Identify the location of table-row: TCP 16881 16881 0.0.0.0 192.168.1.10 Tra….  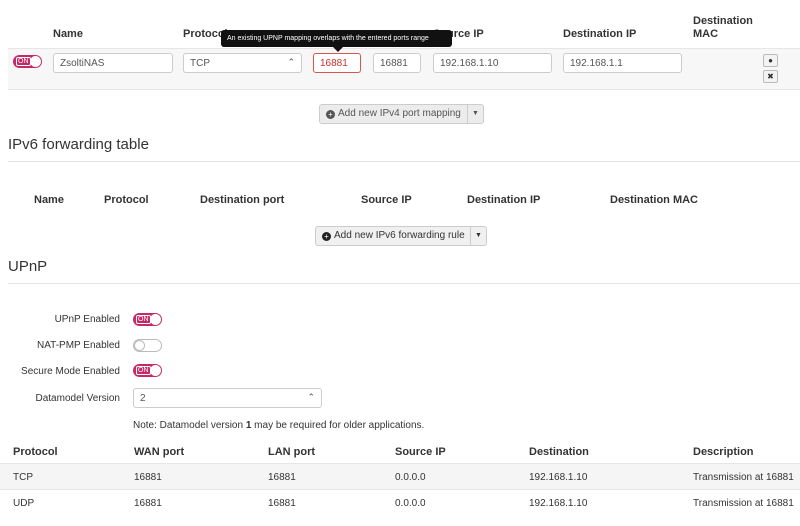
(400, 476).